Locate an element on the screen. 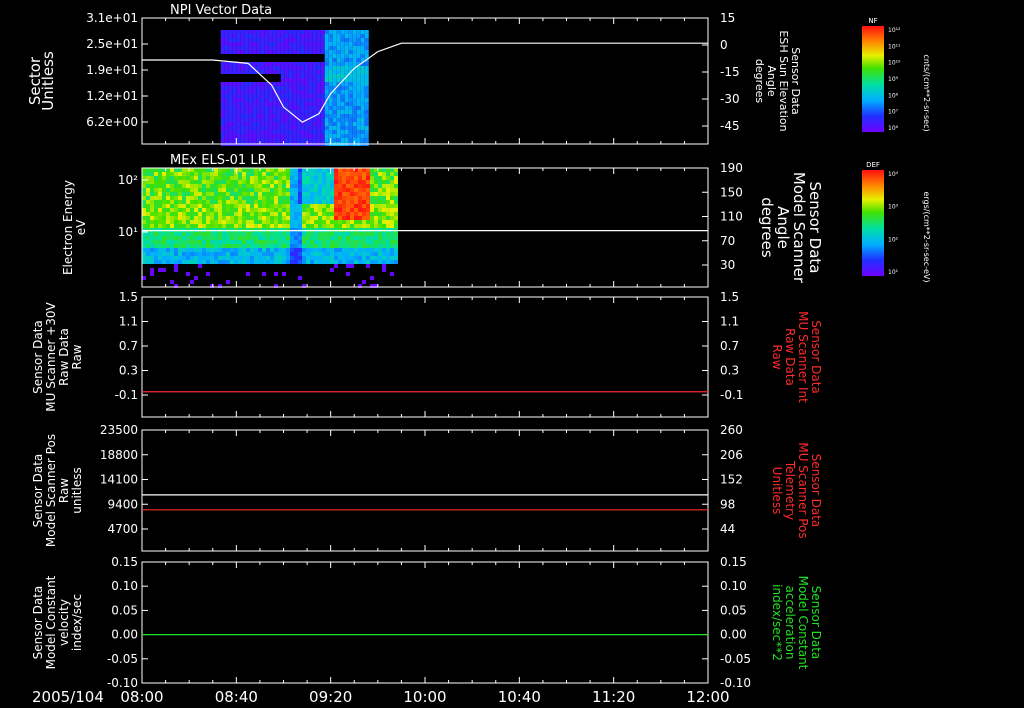 The height and width of the screenshot is (708, 1024). y-tick-label-right: 1.5 is located at coordinates (729, 297).